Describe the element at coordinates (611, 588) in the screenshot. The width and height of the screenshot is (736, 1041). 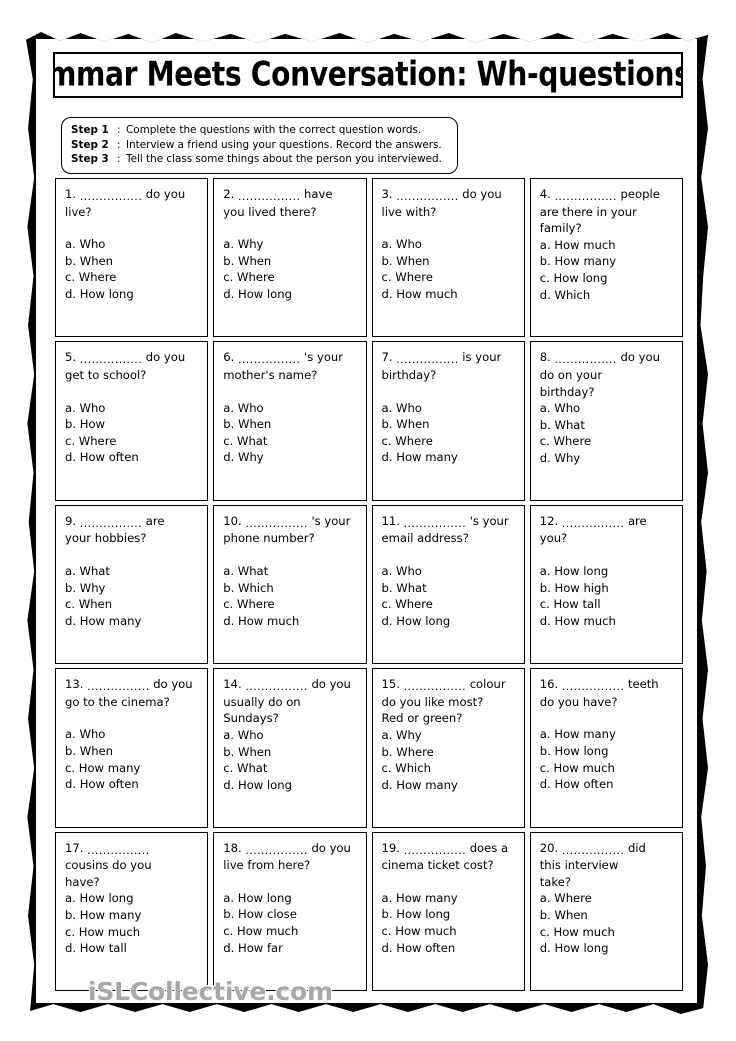
I see `answer-option: b. How high` at that location.